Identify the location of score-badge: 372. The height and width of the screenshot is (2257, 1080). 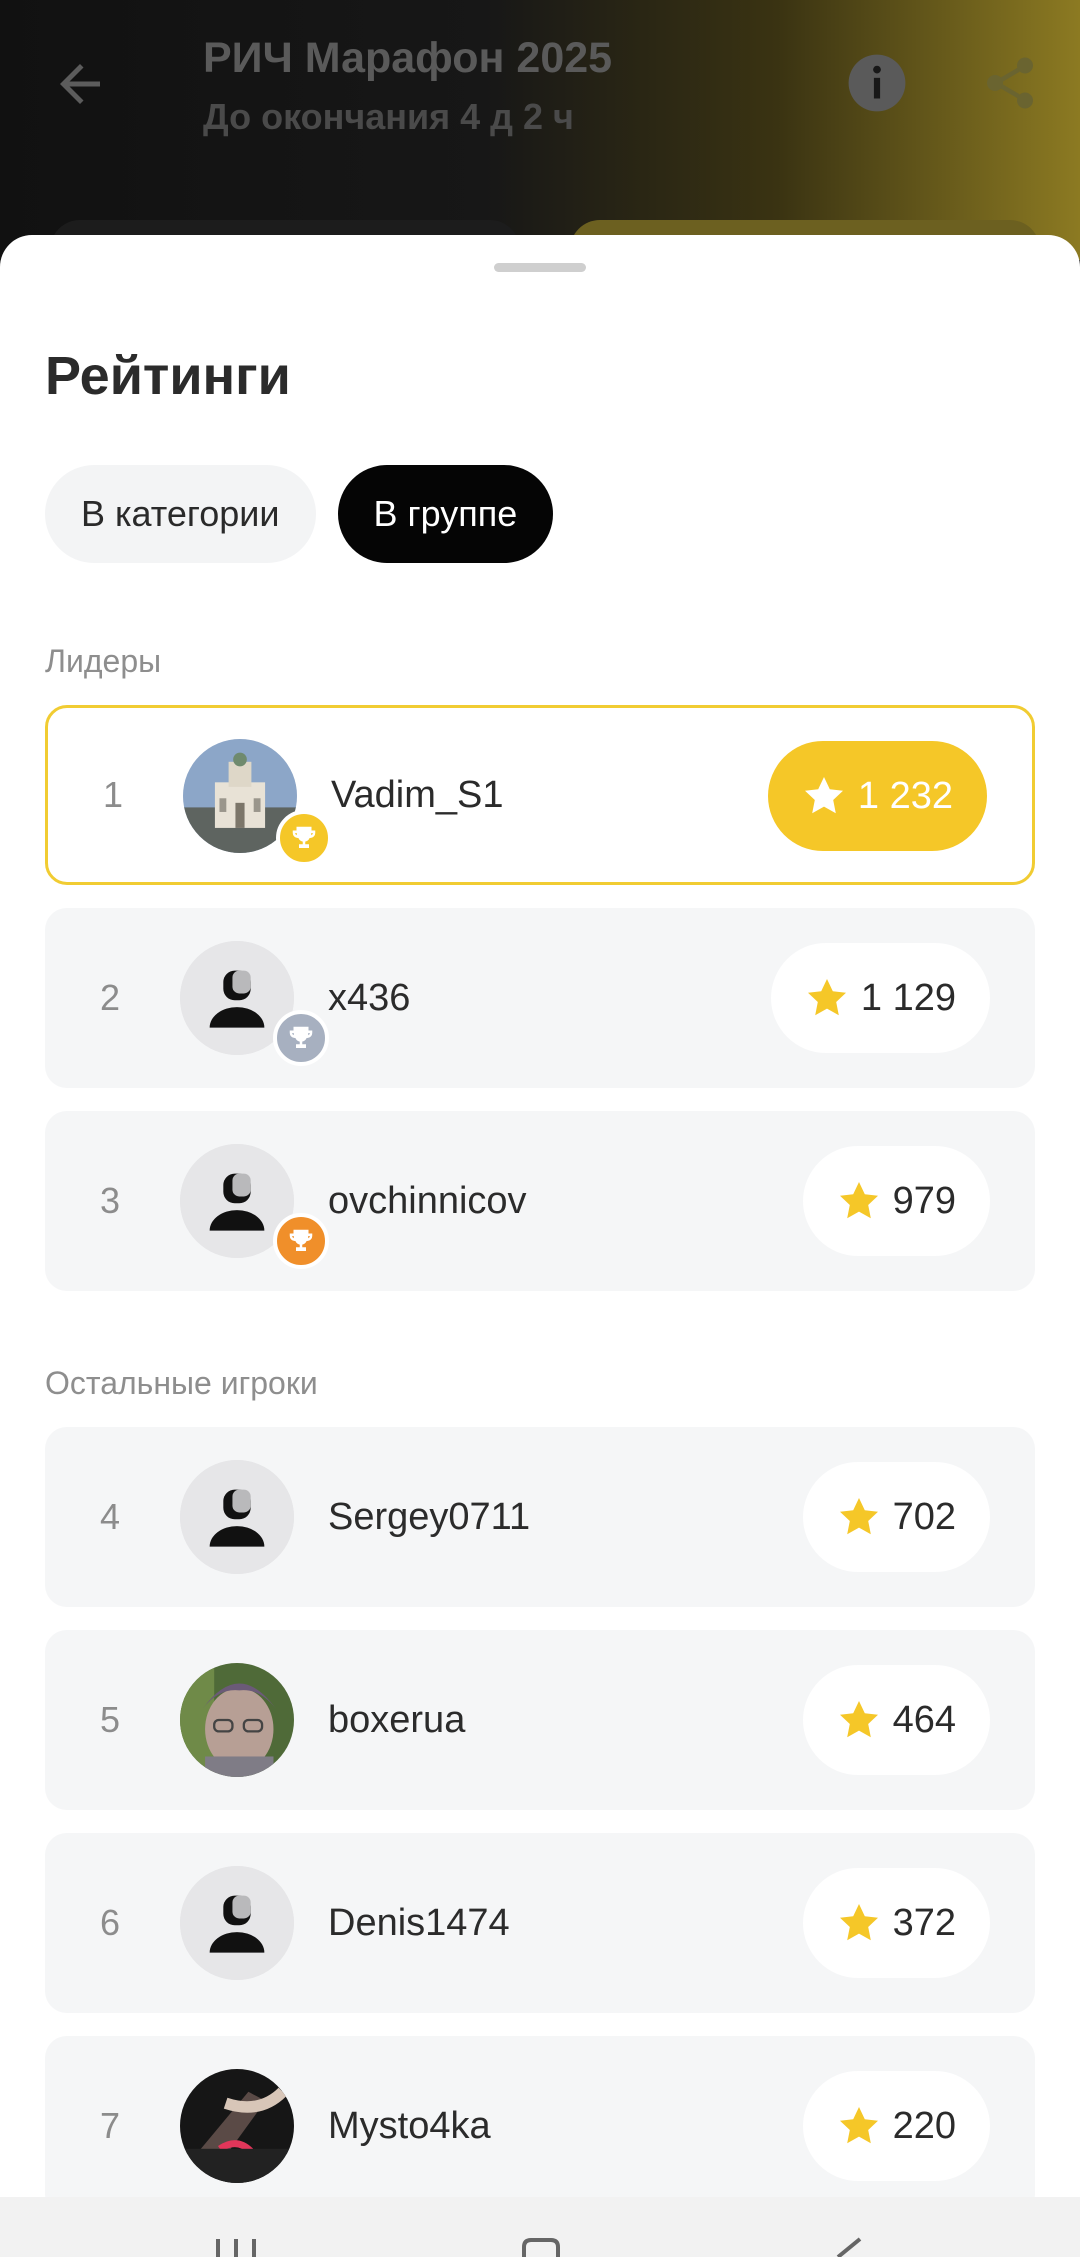
(896, 1923).